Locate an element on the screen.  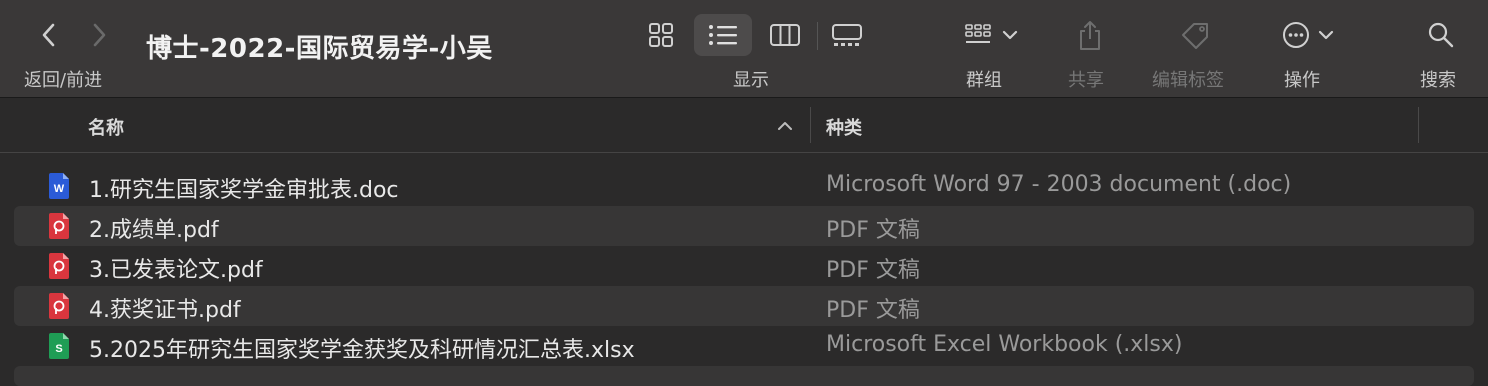
file-name: 5.2025年研究生国家奖学金获奖及科研情况汇总表.xlsx is located at coordinates (362, 350).